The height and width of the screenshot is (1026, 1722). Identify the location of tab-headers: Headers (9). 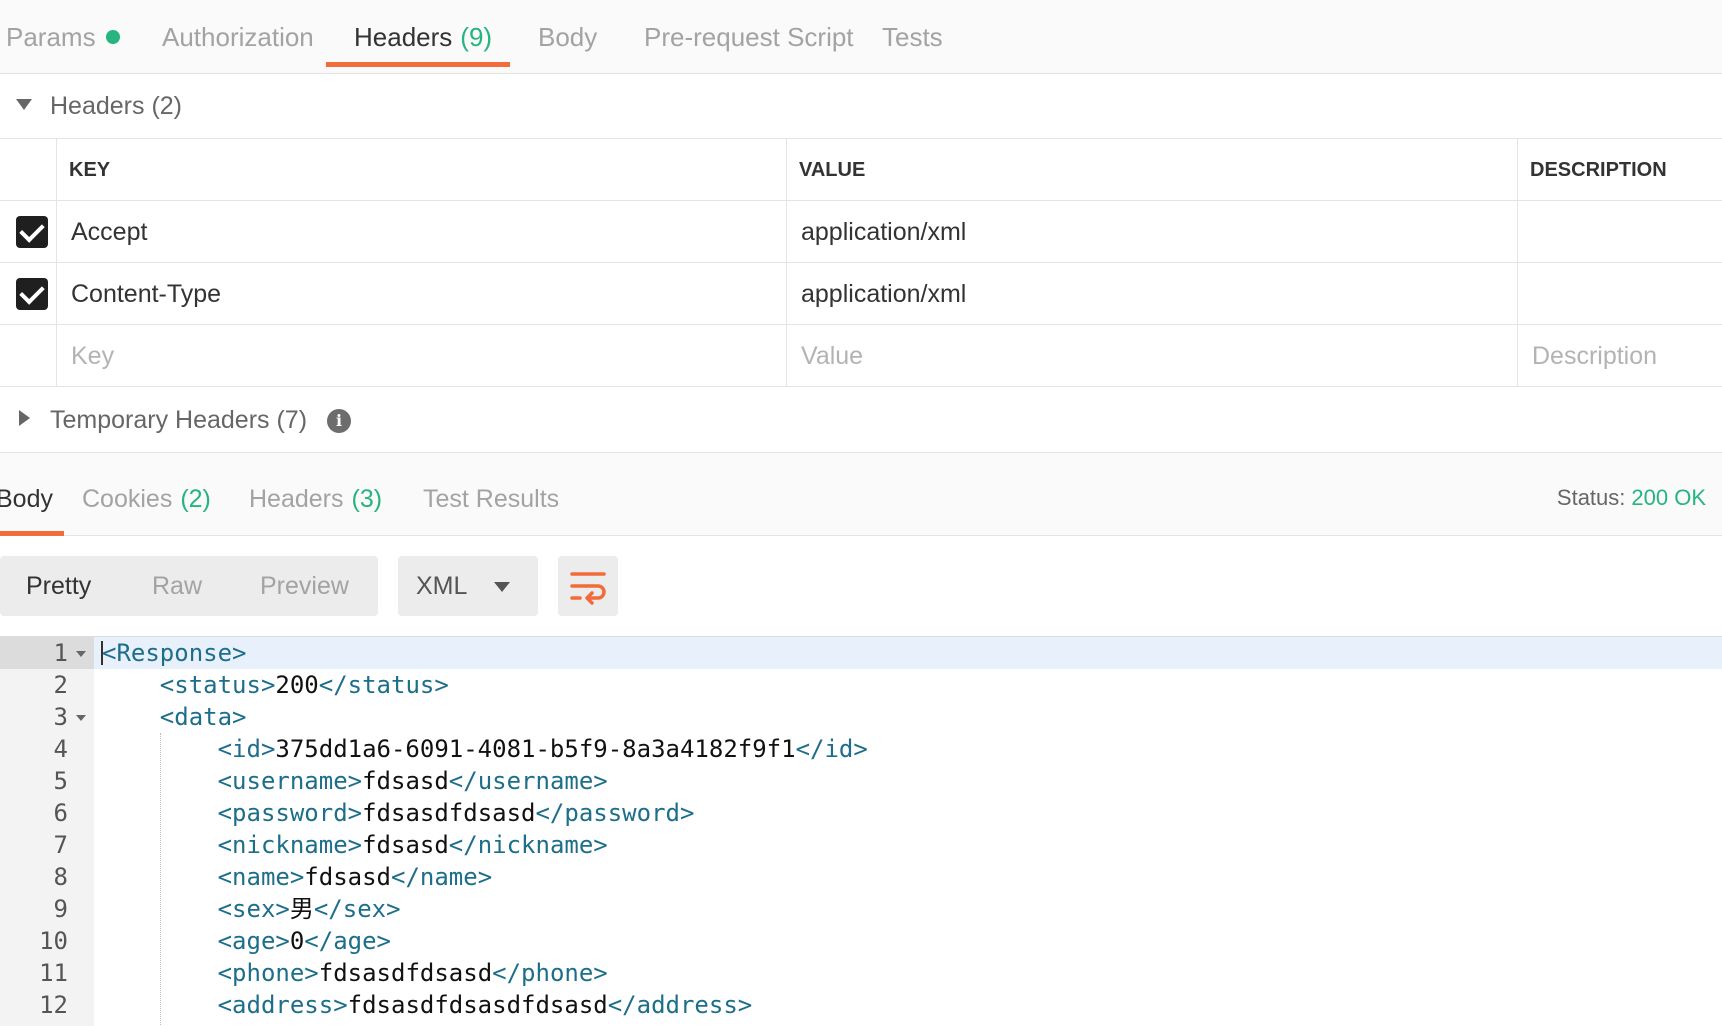
(423, 37).